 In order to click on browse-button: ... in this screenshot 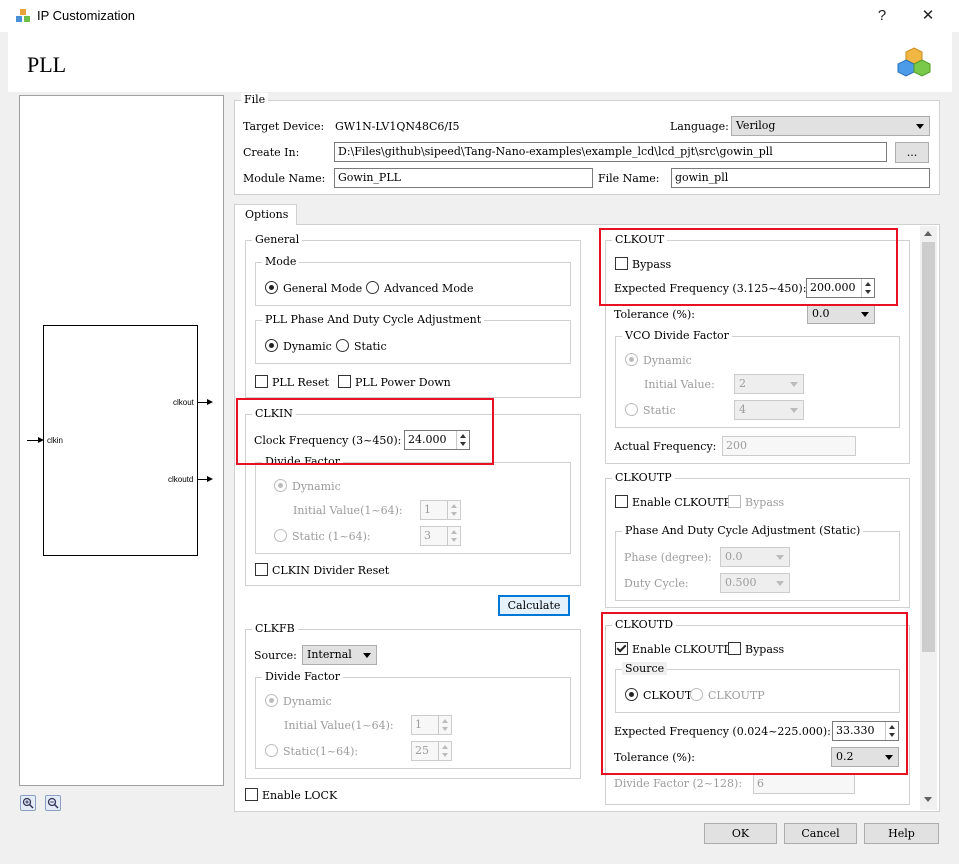, I will do `click(912, 152)`.